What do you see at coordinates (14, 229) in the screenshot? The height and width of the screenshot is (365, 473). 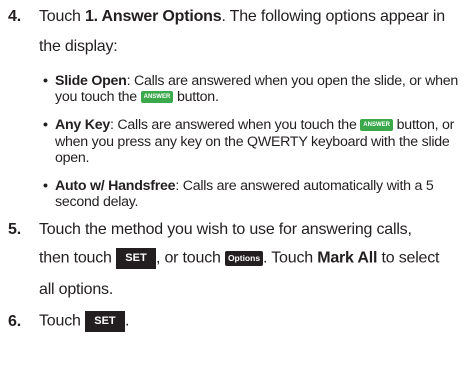 I see `step-number: 5.` at bounding box center [14, 229].